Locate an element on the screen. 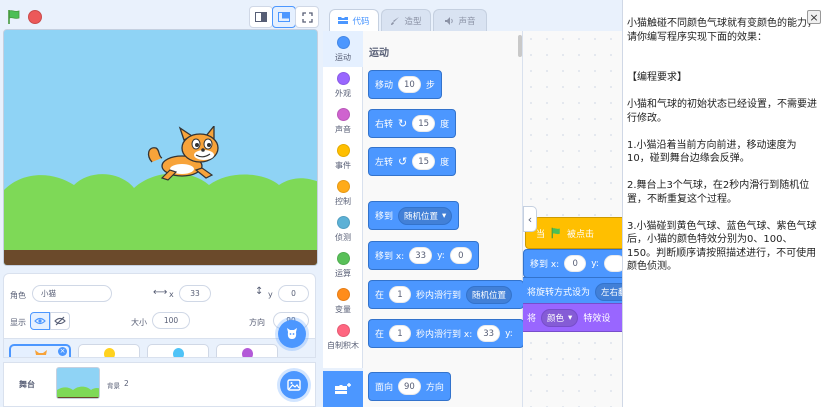 This screenshot has width=829, height=407. category-control: 控制 is located at coordinates (343, 193).